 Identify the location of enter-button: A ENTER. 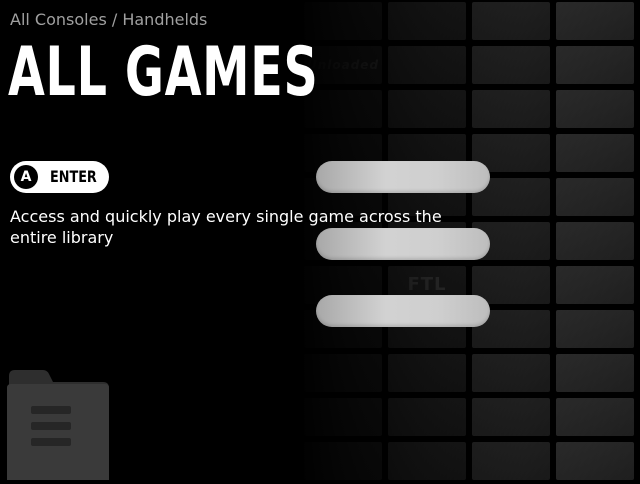
(59, 177).